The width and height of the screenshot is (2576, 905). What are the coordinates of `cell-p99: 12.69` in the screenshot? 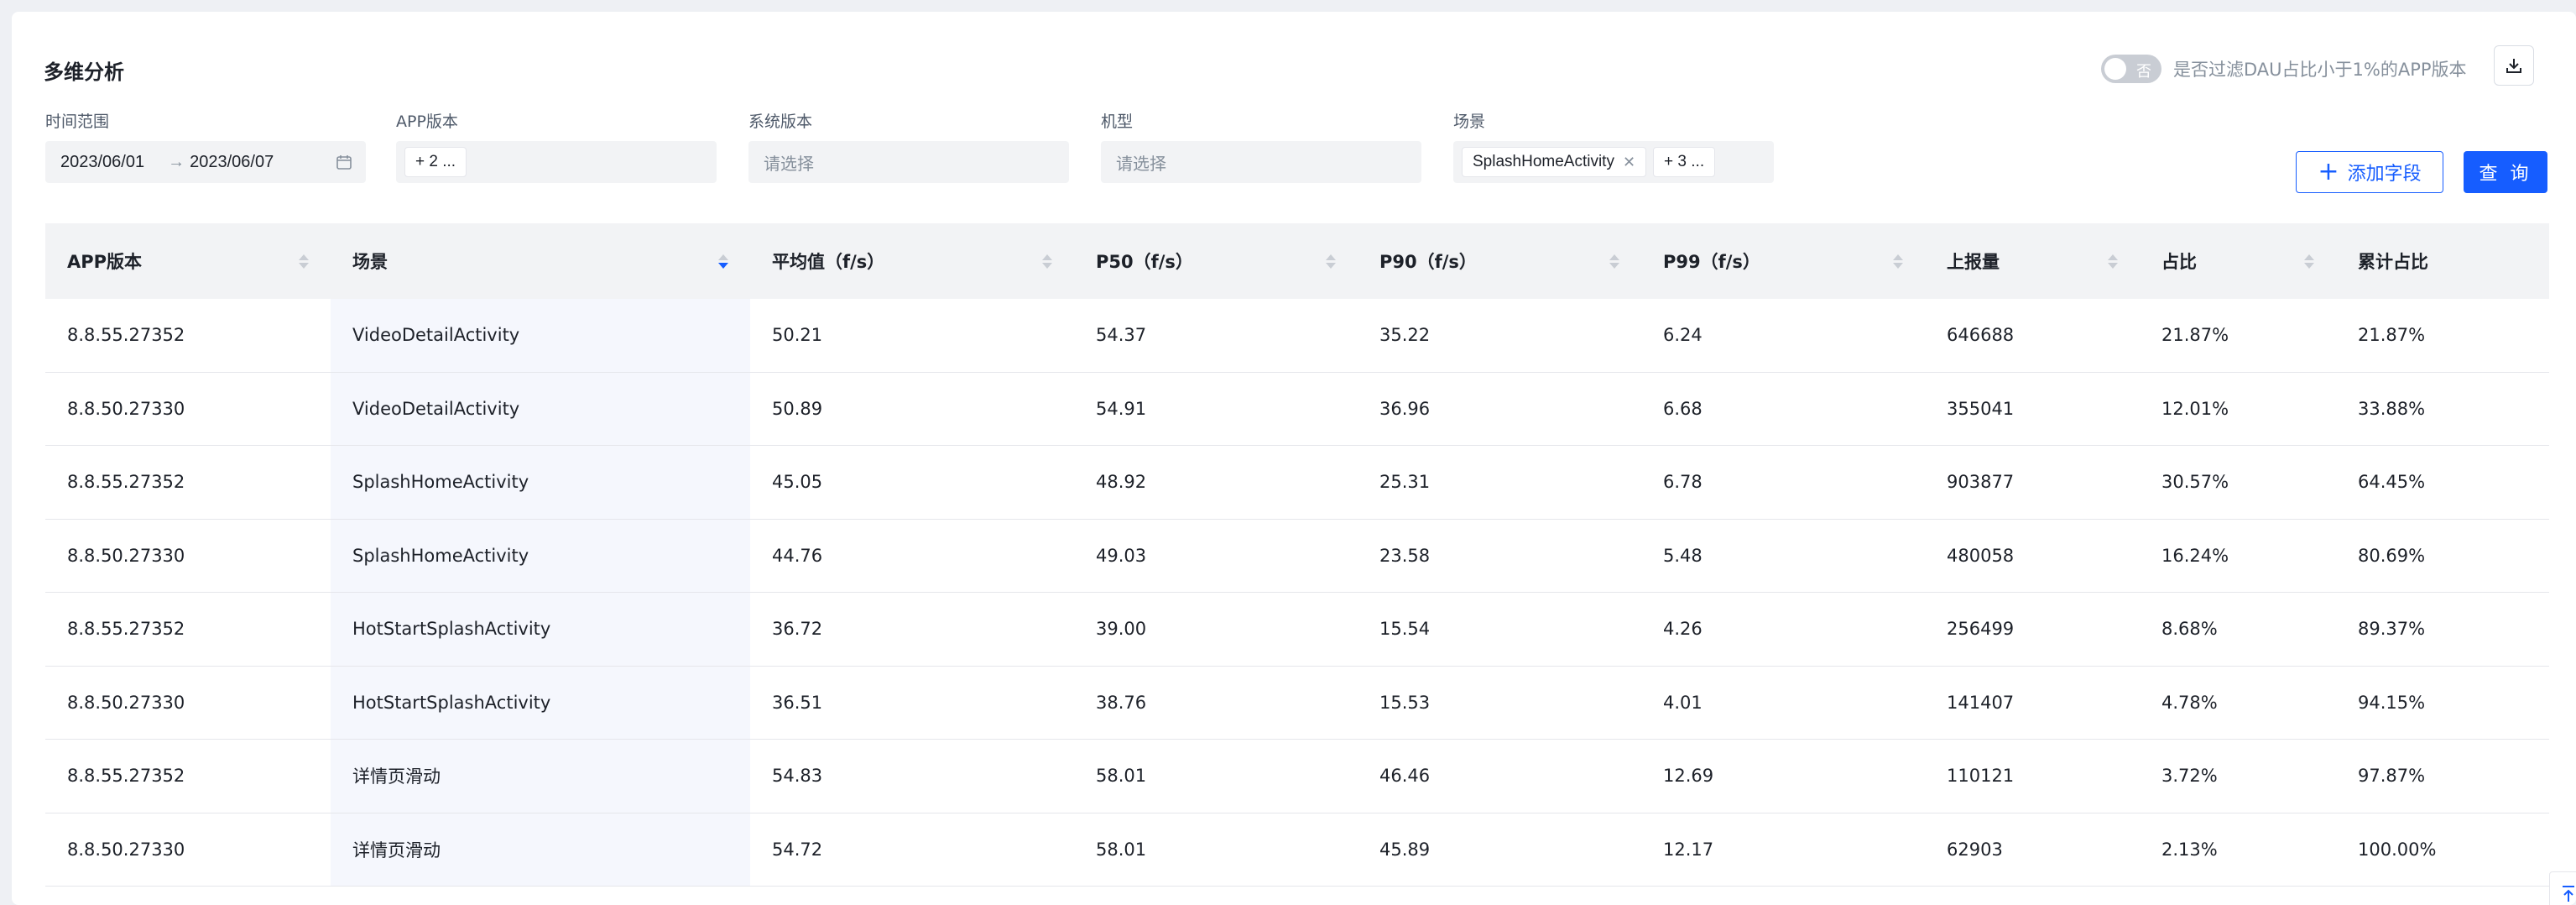 It's located at (1688, 777).